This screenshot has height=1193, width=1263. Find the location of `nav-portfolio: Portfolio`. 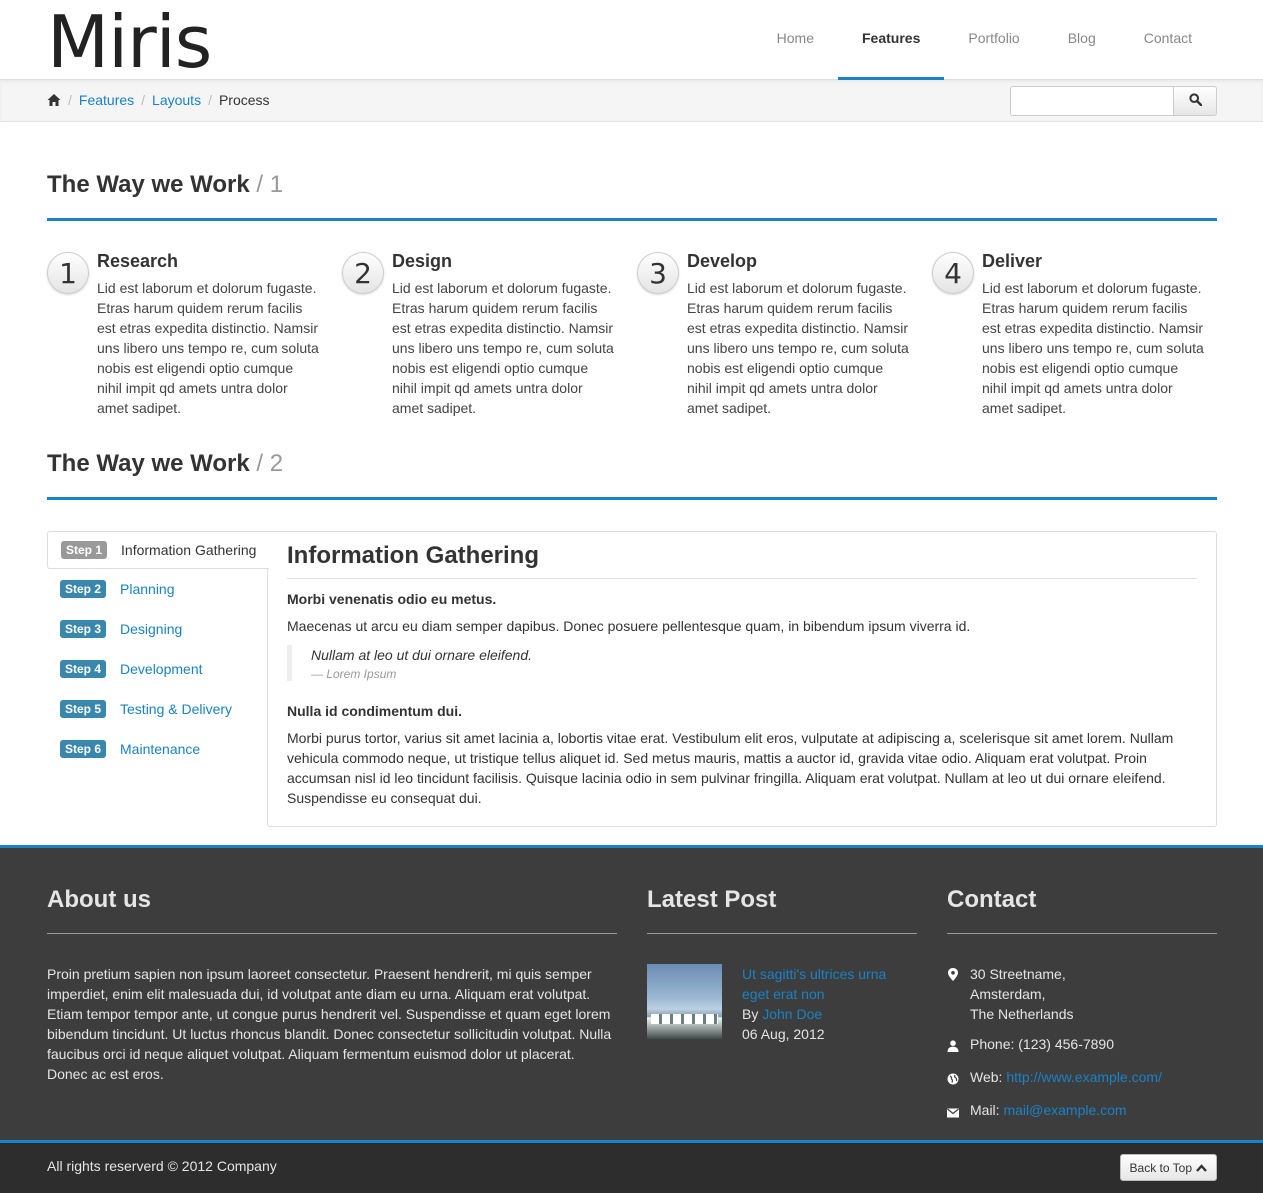

nav-portfolio: Portfolio is located at coordinates (993, 40).